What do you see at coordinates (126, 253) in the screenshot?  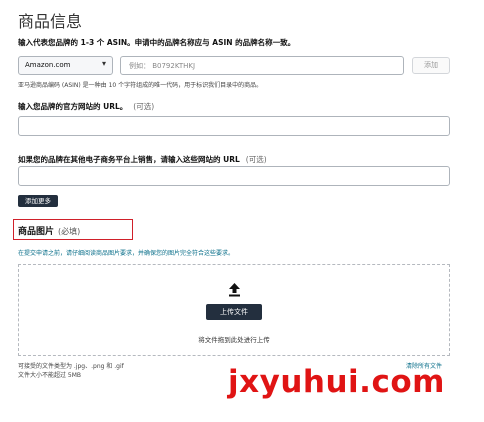 I see `images-notice: 在提交申请之前，请仔细阅读商品图片要求，并确保您的图片完全符合这些要求。` at bounding box center [126, 253].